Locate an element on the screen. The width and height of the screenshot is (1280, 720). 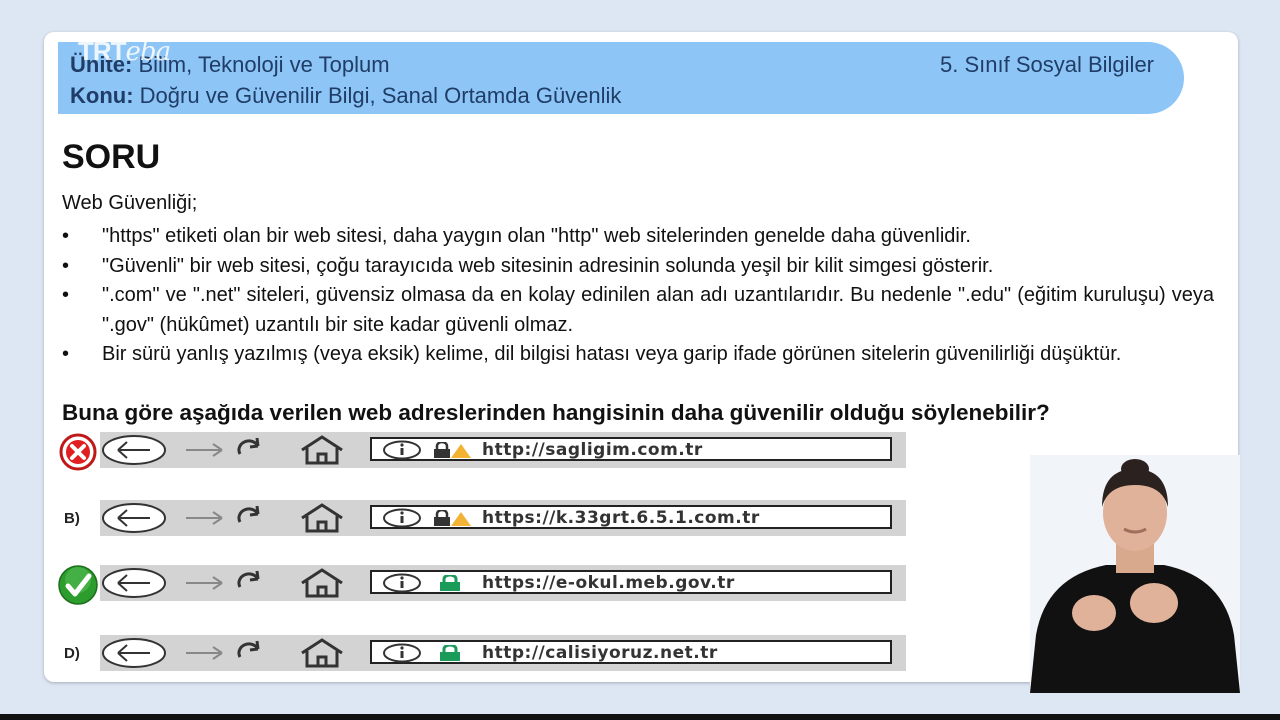
url-text: http://calisiyoruz.net.tr is located at coordinates (600, 653).